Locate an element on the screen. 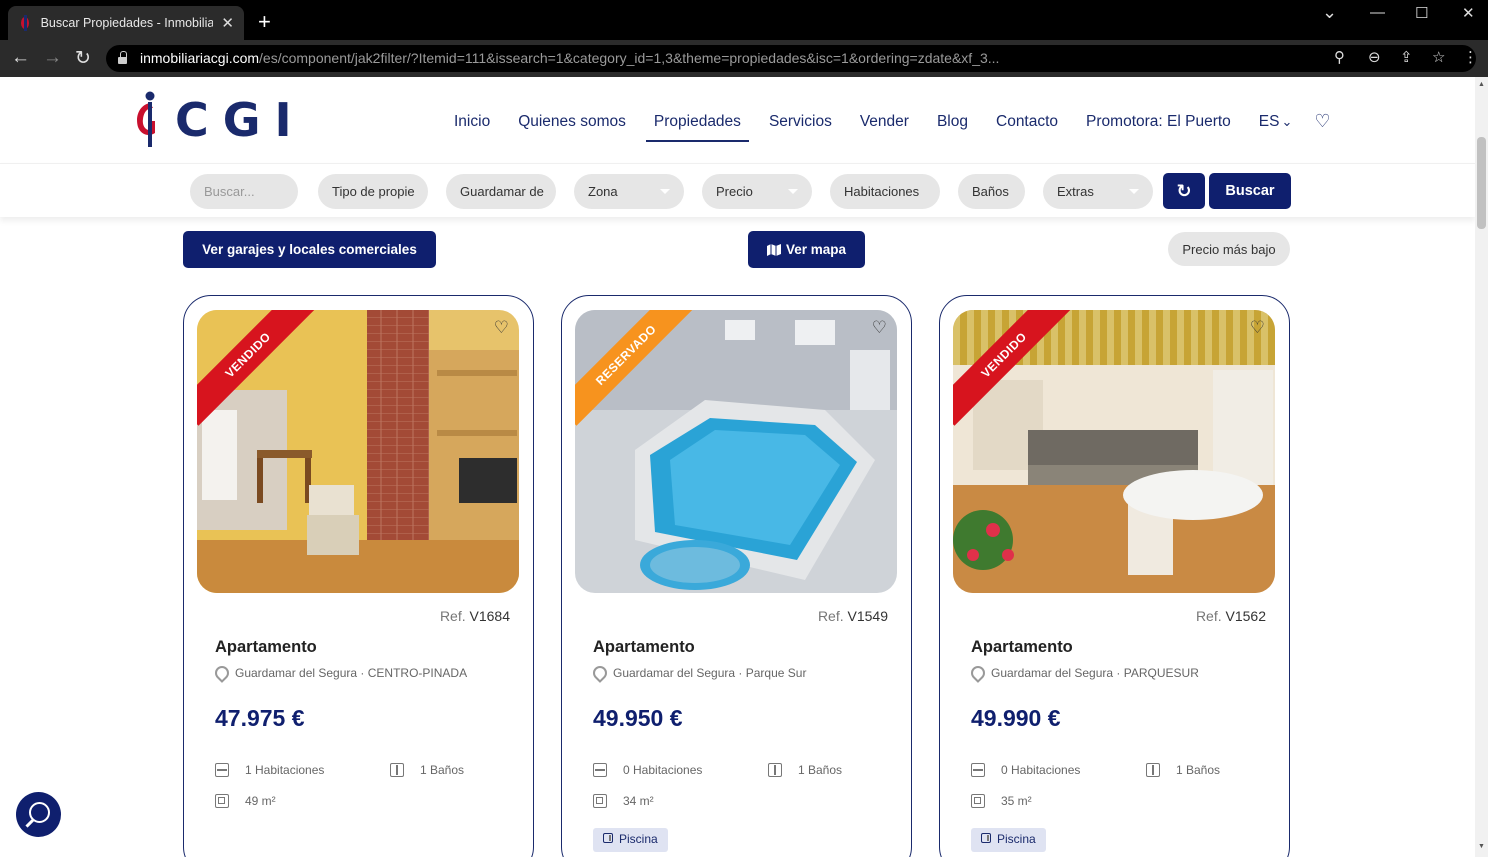  page-scrollbar: ▲ ▼ is located at coordinates (1481, 467).